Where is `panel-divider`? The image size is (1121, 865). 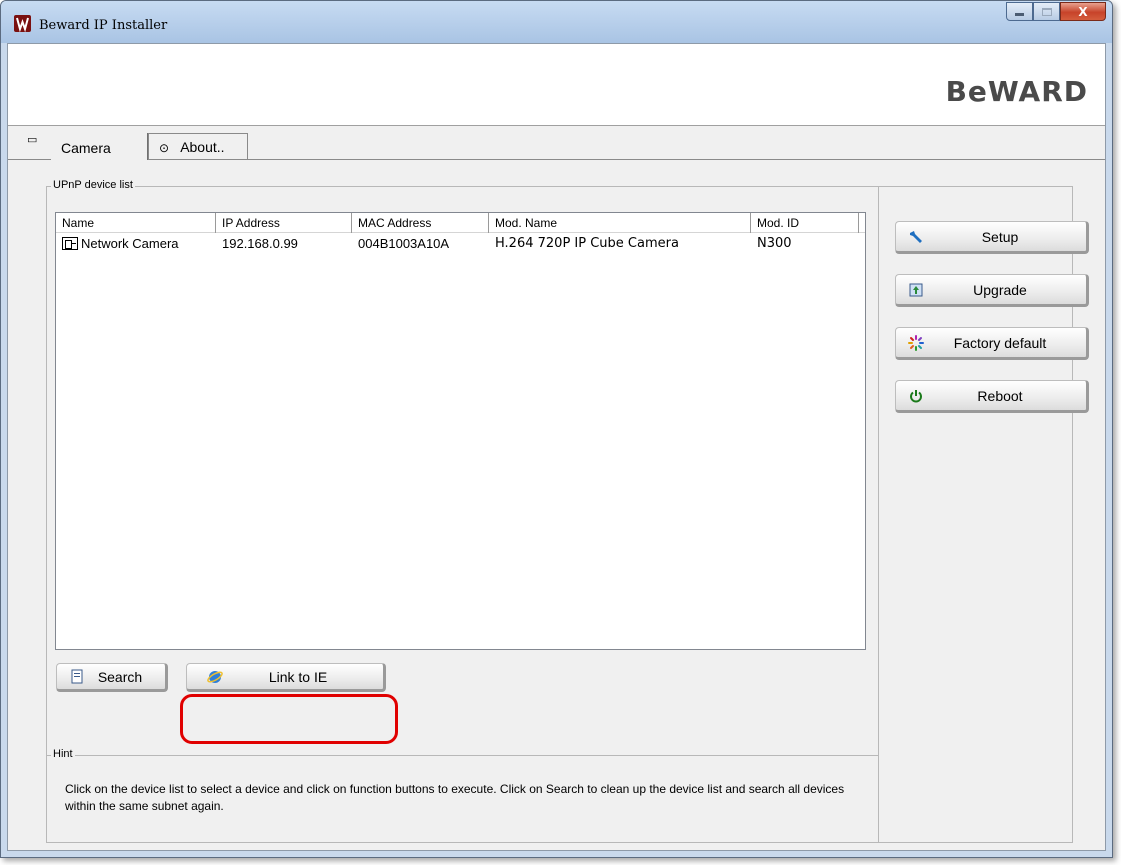 panel-divider is located at coordinates (878, 514).